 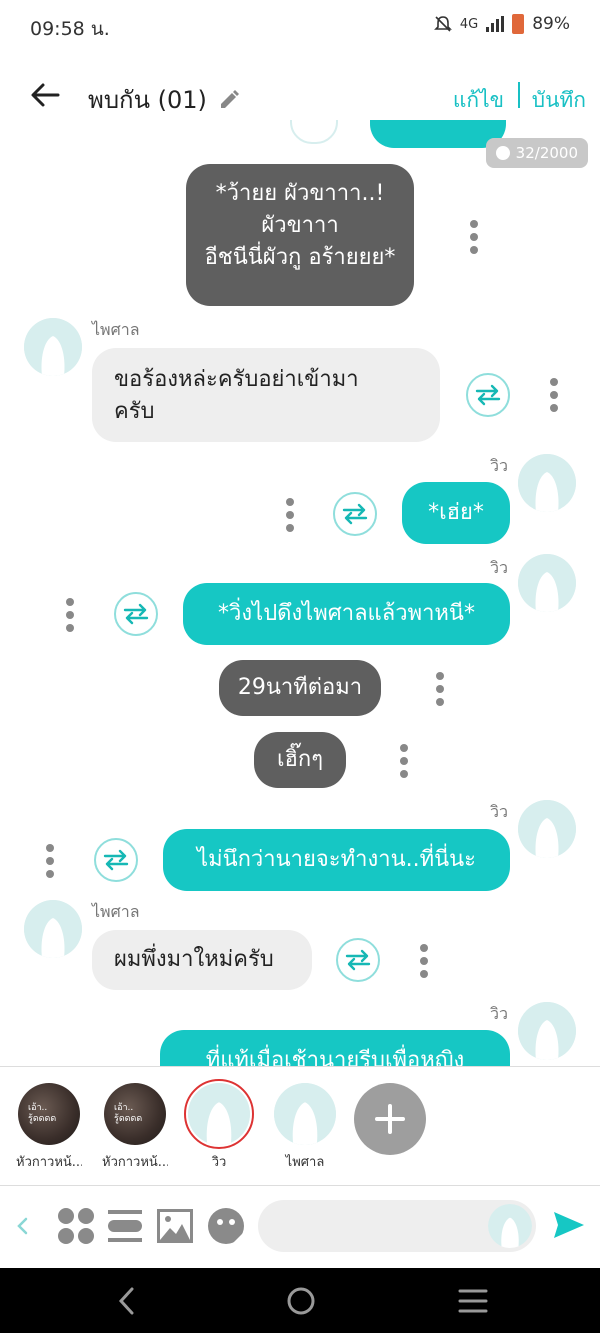 I want to click on page-title: พบกัน (01), so click(x=164, y=99).